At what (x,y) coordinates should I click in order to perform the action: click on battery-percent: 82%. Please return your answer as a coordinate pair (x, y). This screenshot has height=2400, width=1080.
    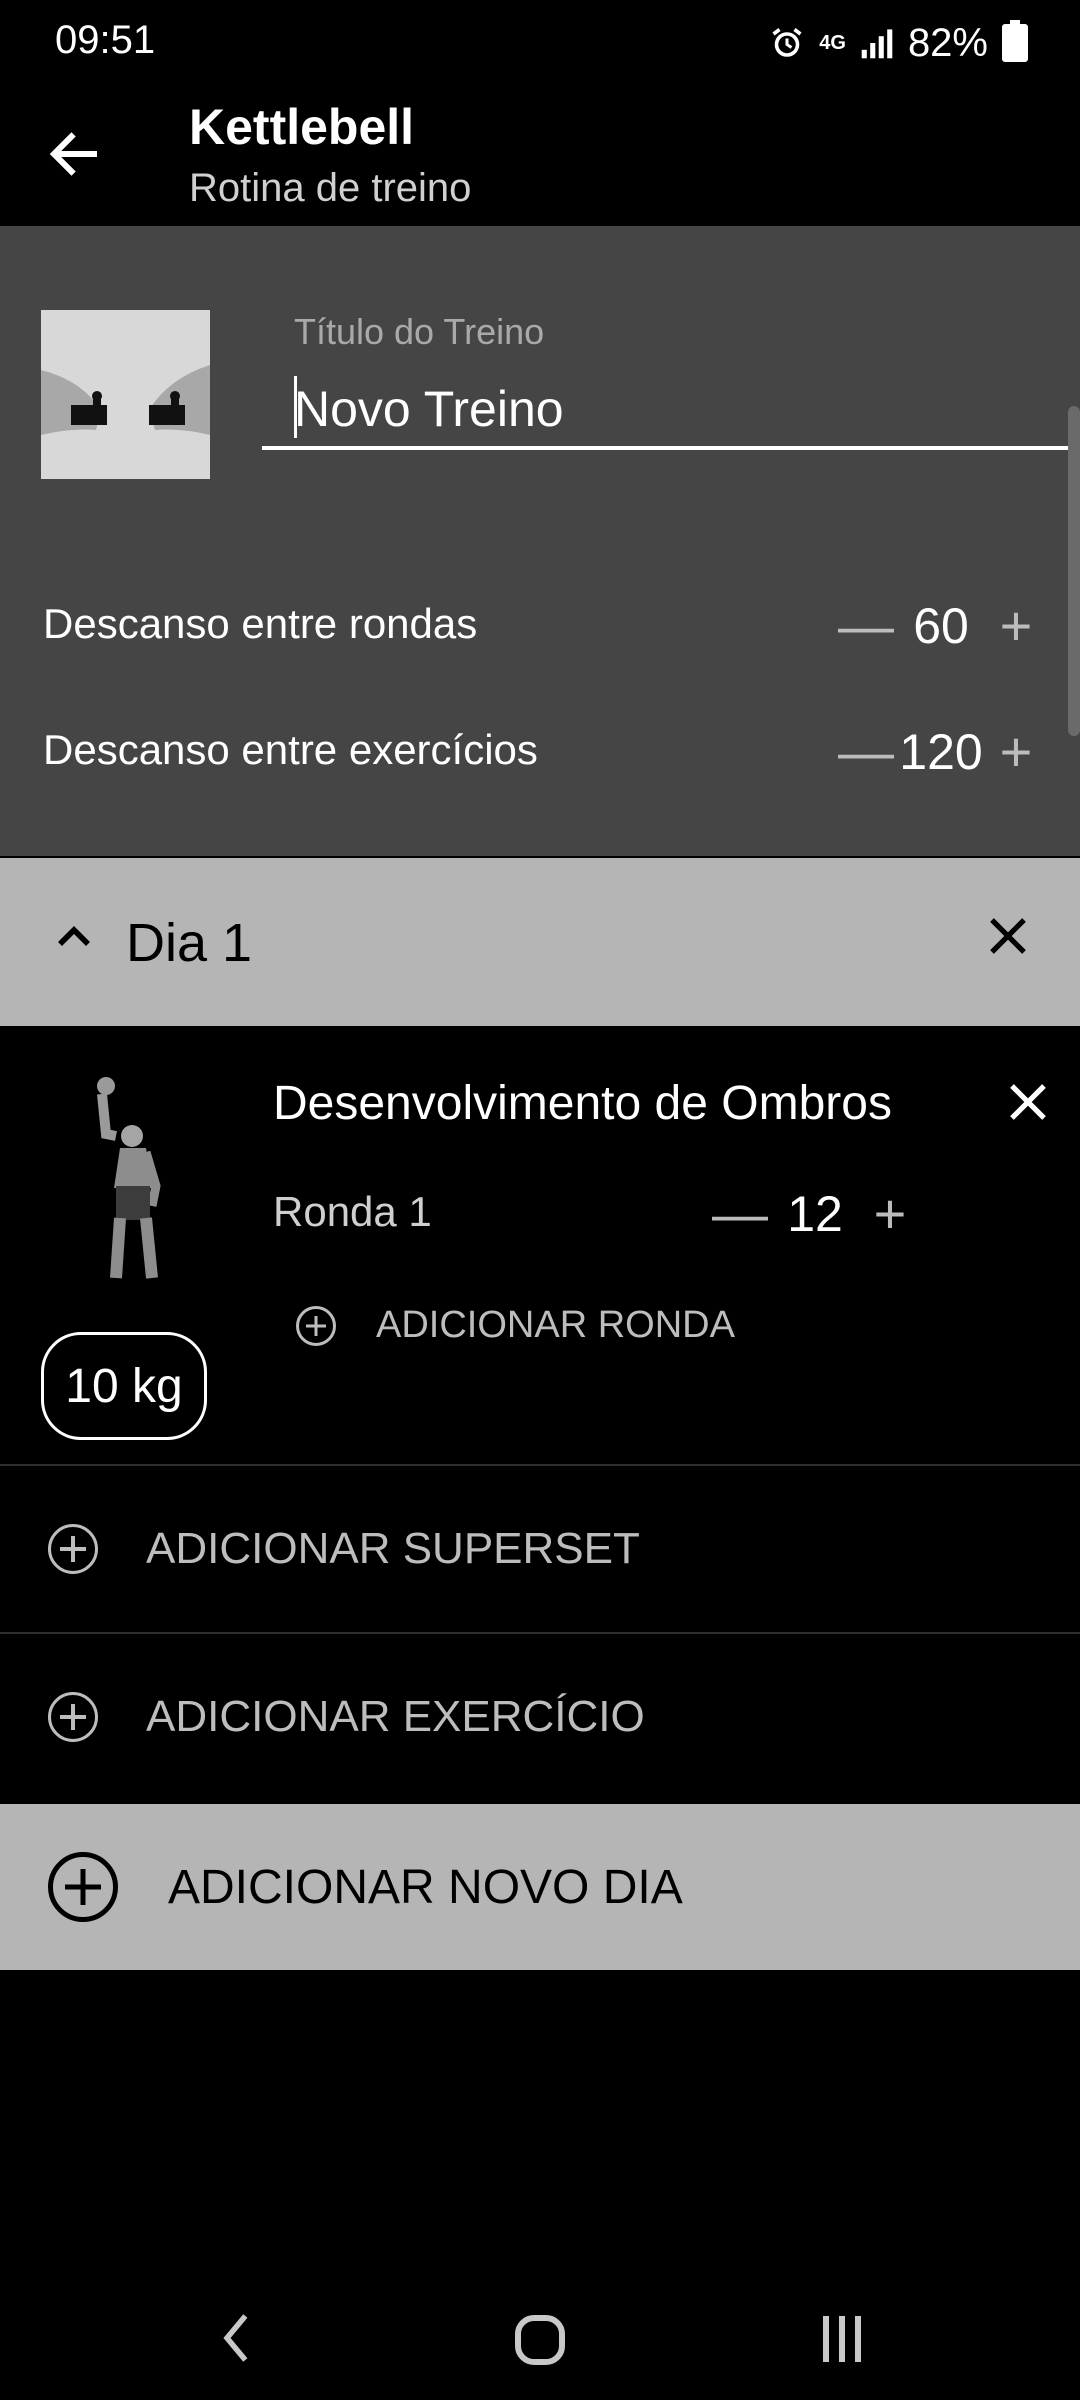
    Looking at the image, I should click on (947, 42).